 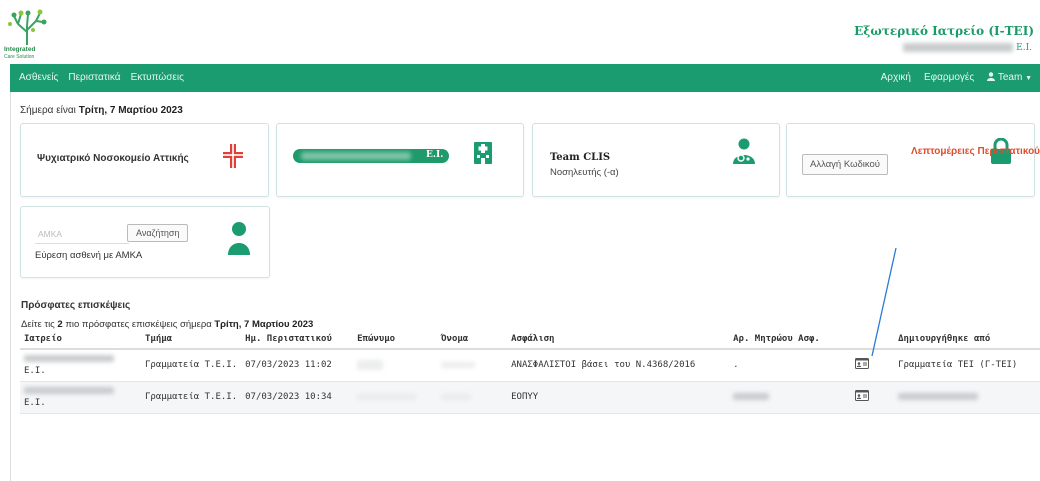 What do you see at coordinates (20, 49) in the screenshot?
I see `logo-text: Integrated` at bounding box center [20, 49].